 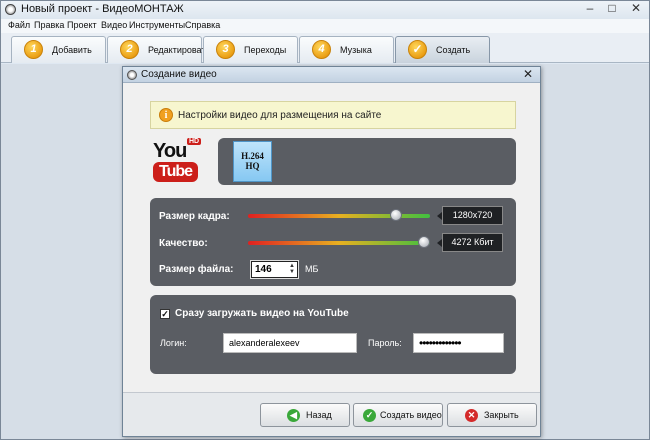 What do you see at coordinates (411, 415) in the screenshot?
I see `create-video-button-label: Создать видео` at bounding box center [411, 415].